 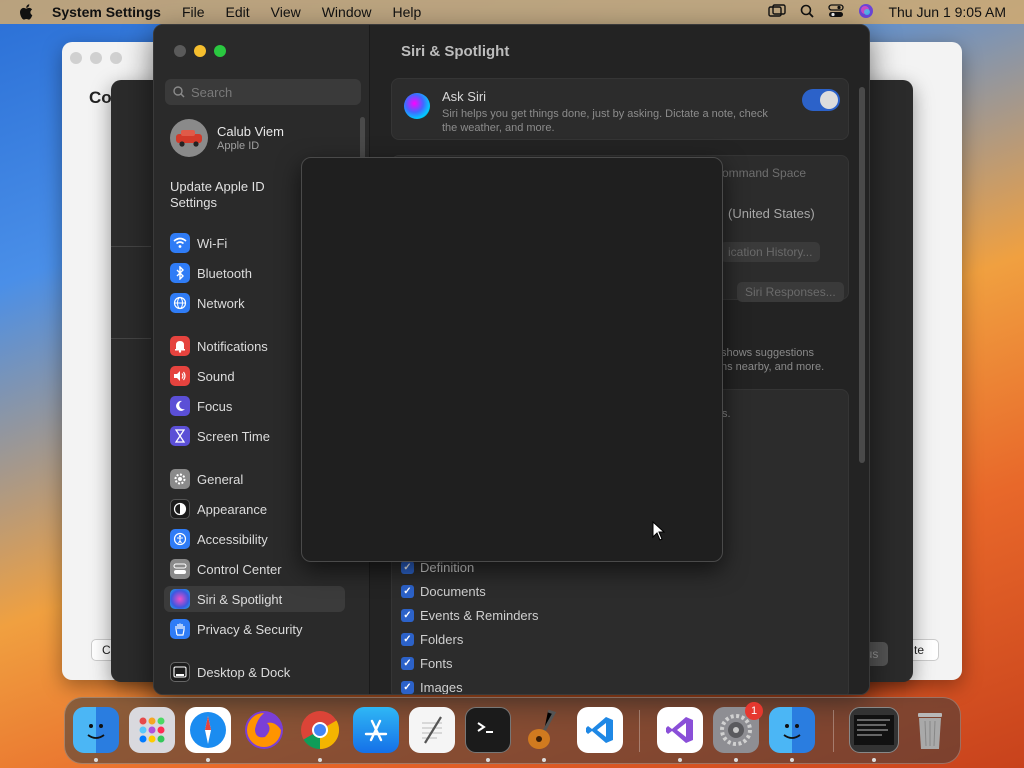 I want to click on app-store-icon, so click(x=376, y=730).